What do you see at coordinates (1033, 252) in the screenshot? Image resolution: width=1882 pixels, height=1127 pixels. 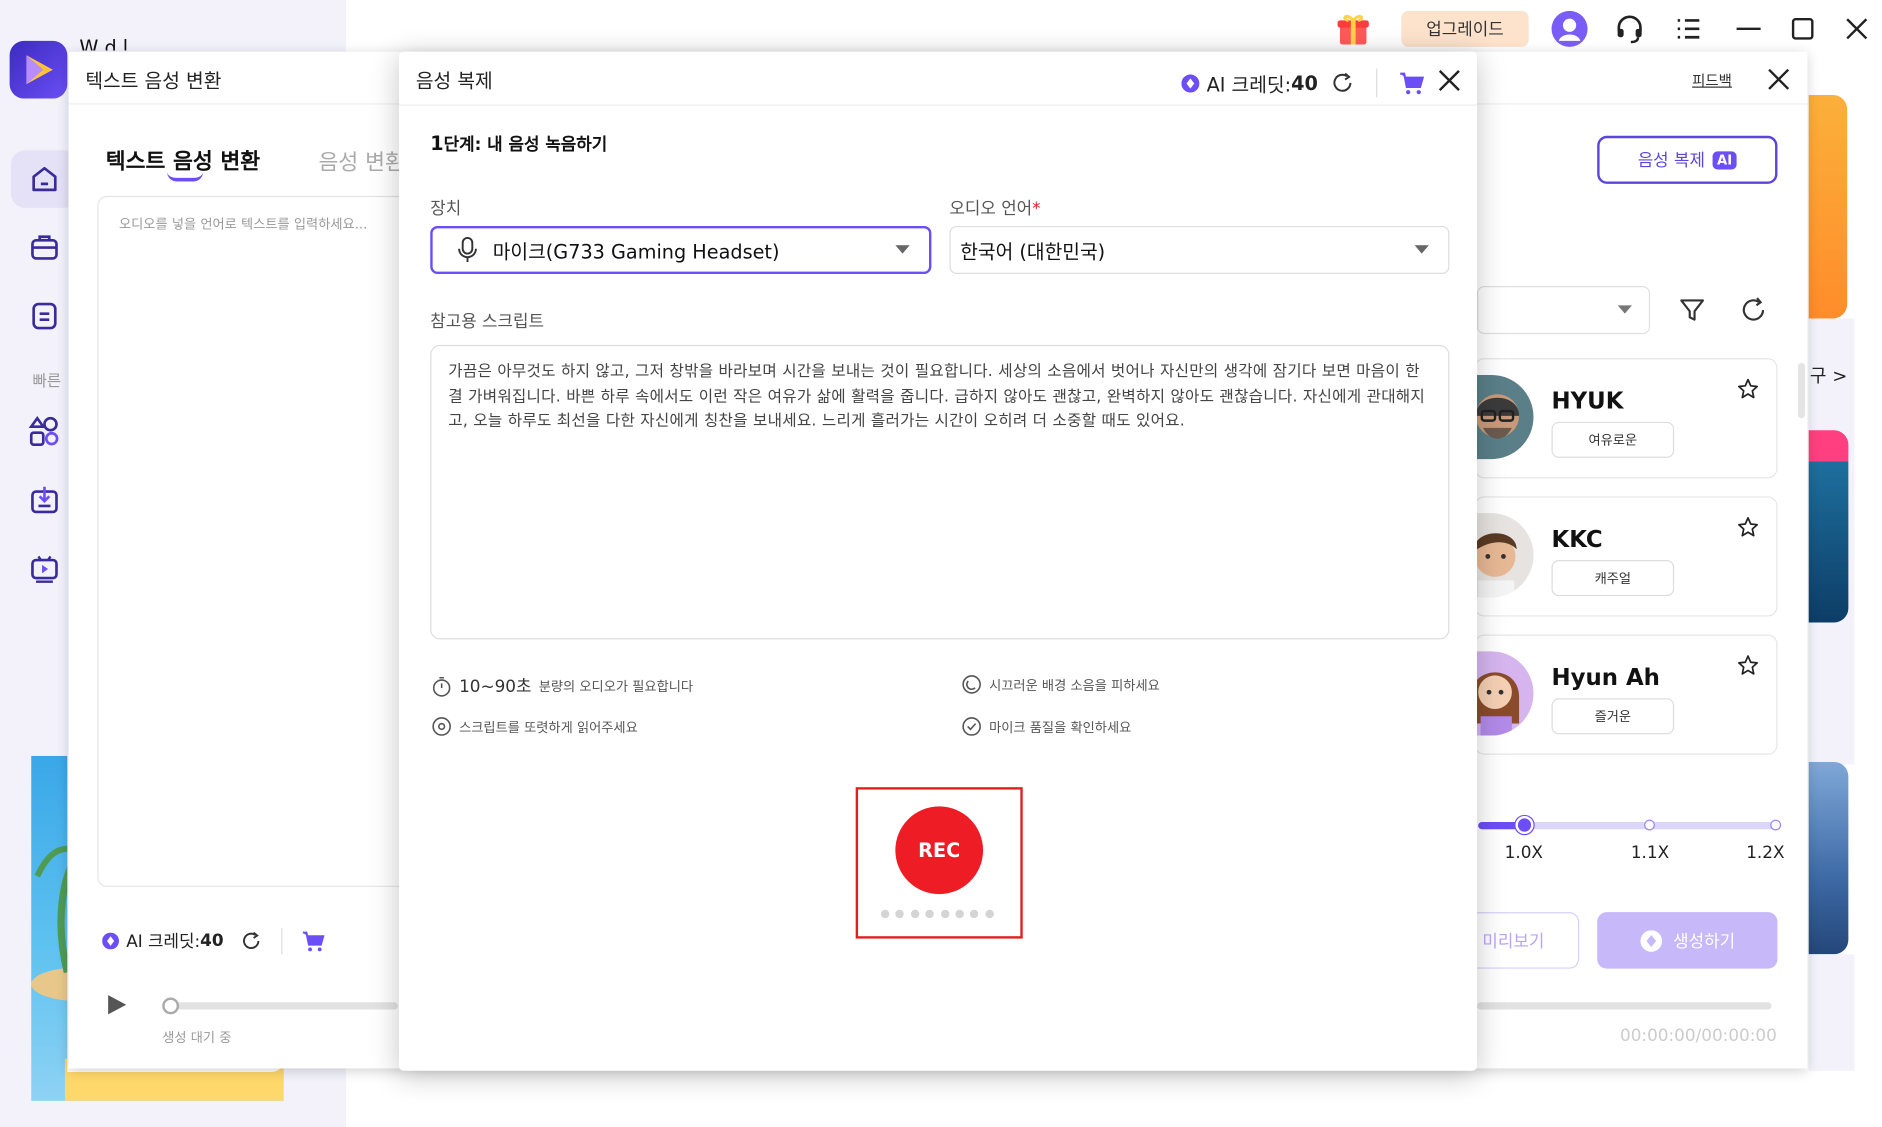 I see `language-value: 한국어 (대한민국)` at bounding box center [1033, 252].